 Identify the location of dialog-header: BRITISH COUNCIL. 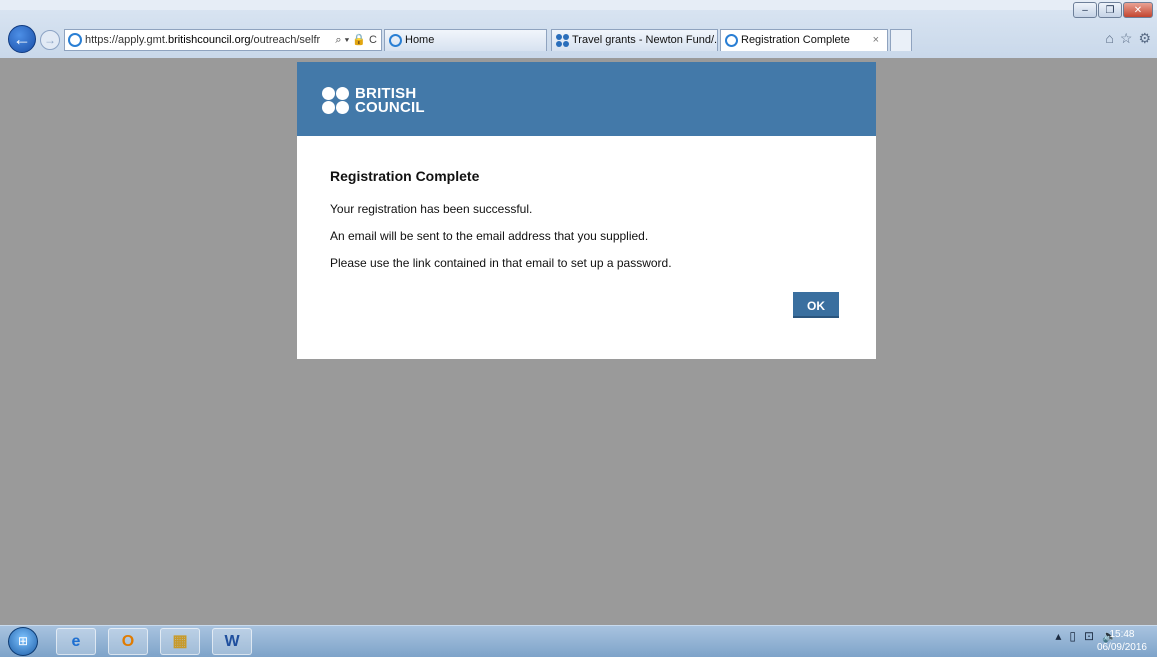
(586, 99).